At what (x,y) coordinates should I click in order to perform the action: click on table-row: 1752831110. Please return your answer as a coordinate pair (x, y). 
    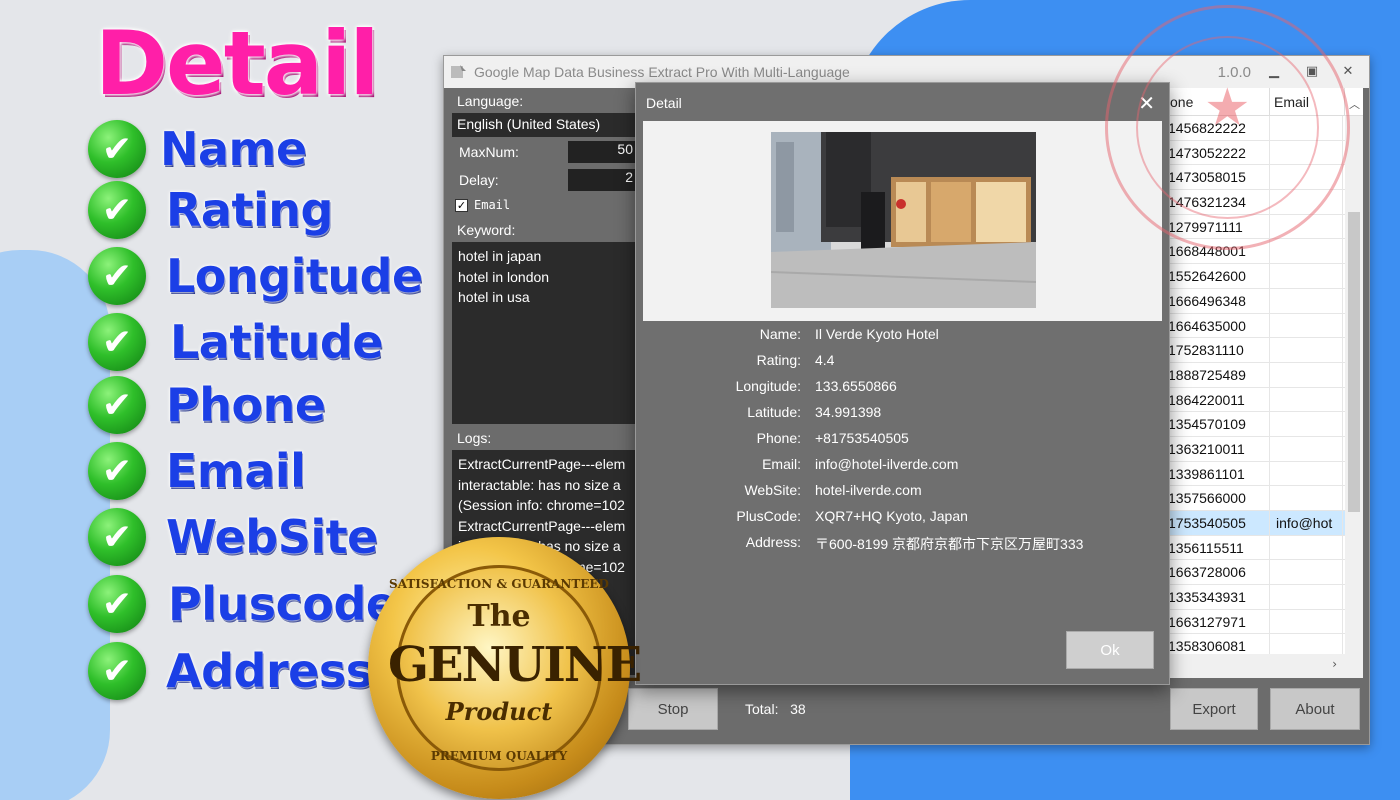
    Looking at the image, I should click on (1264, 350).